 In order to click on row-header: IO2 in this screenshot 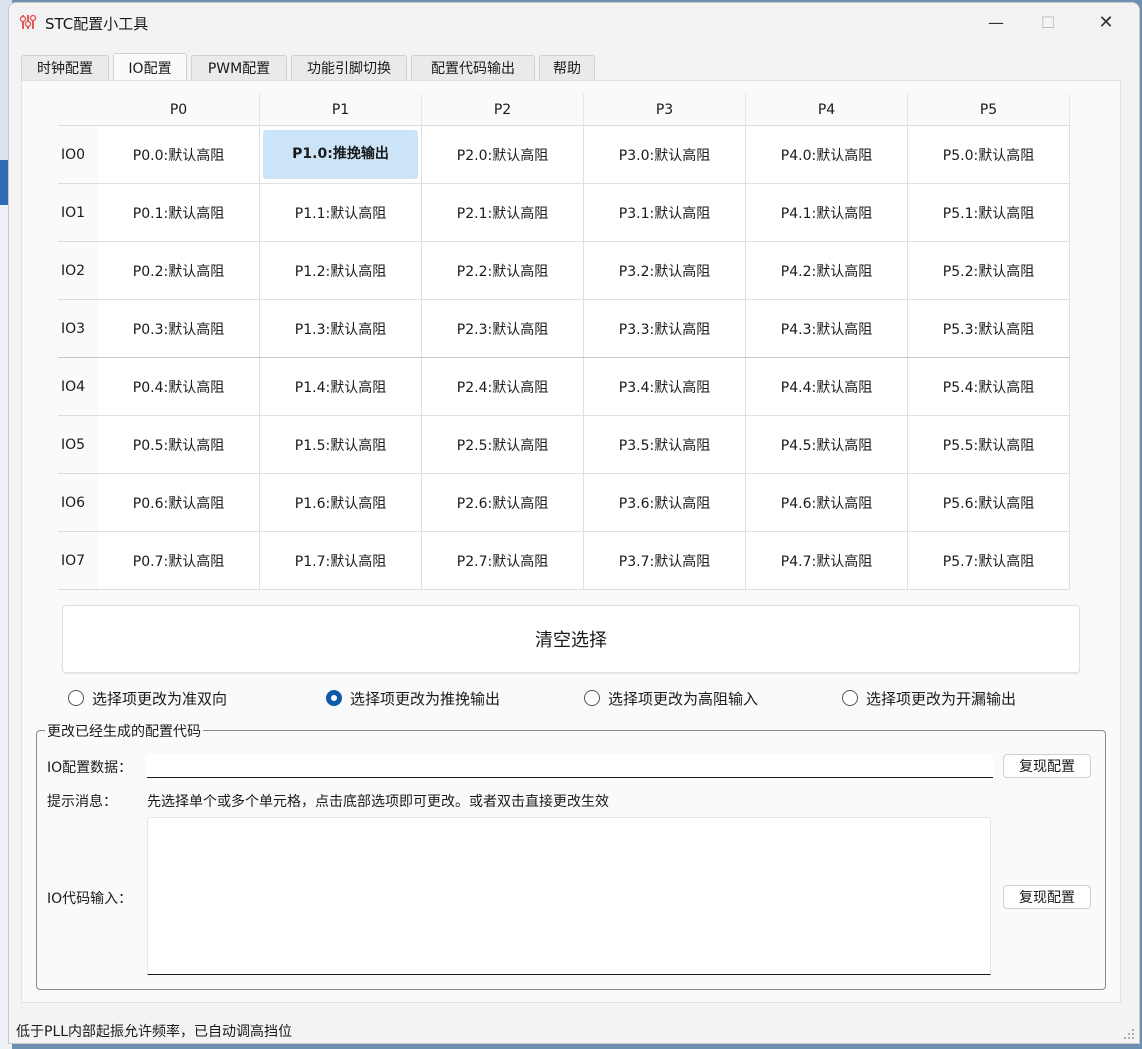, I will do `click(78, 270)`.